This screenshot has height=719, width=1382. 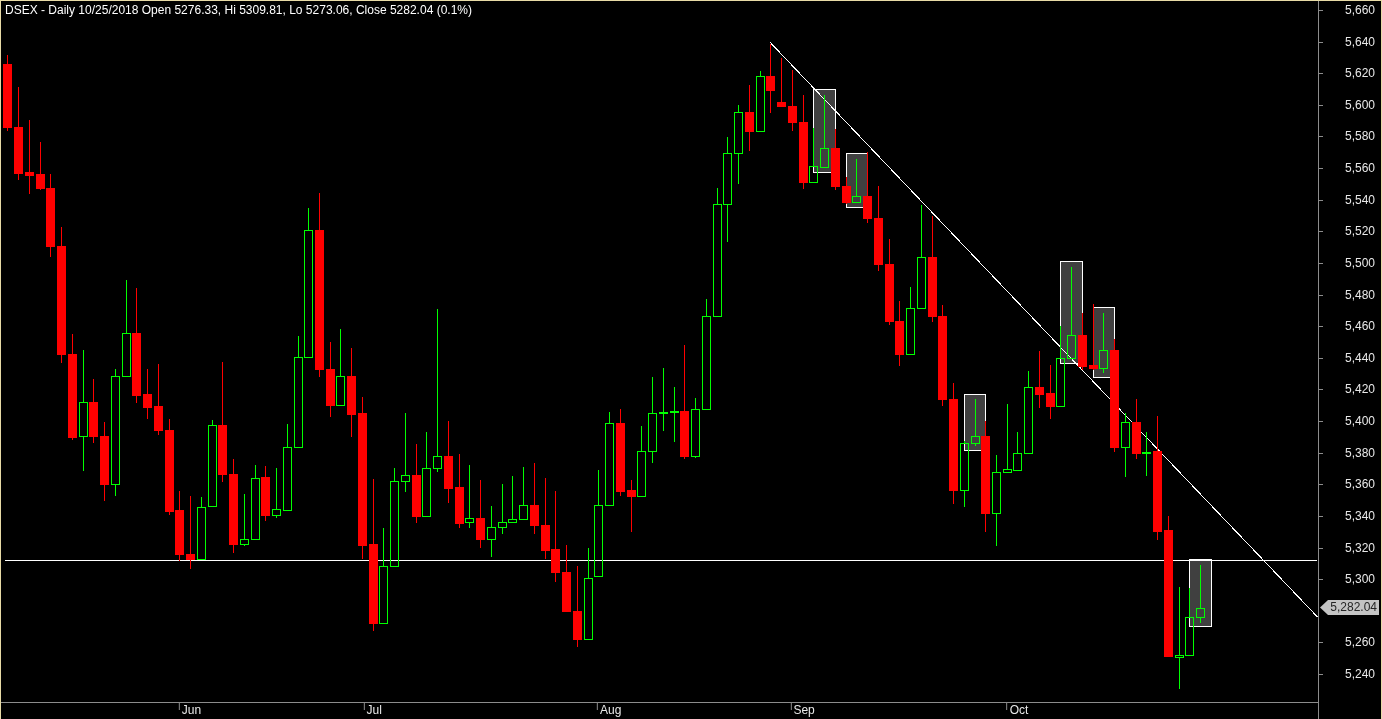 I want to click on month-label: Aug, so click(x=609, y=710).